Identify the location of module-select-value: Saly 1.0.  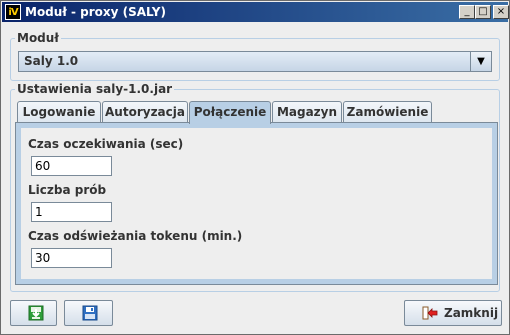
(51, 61).